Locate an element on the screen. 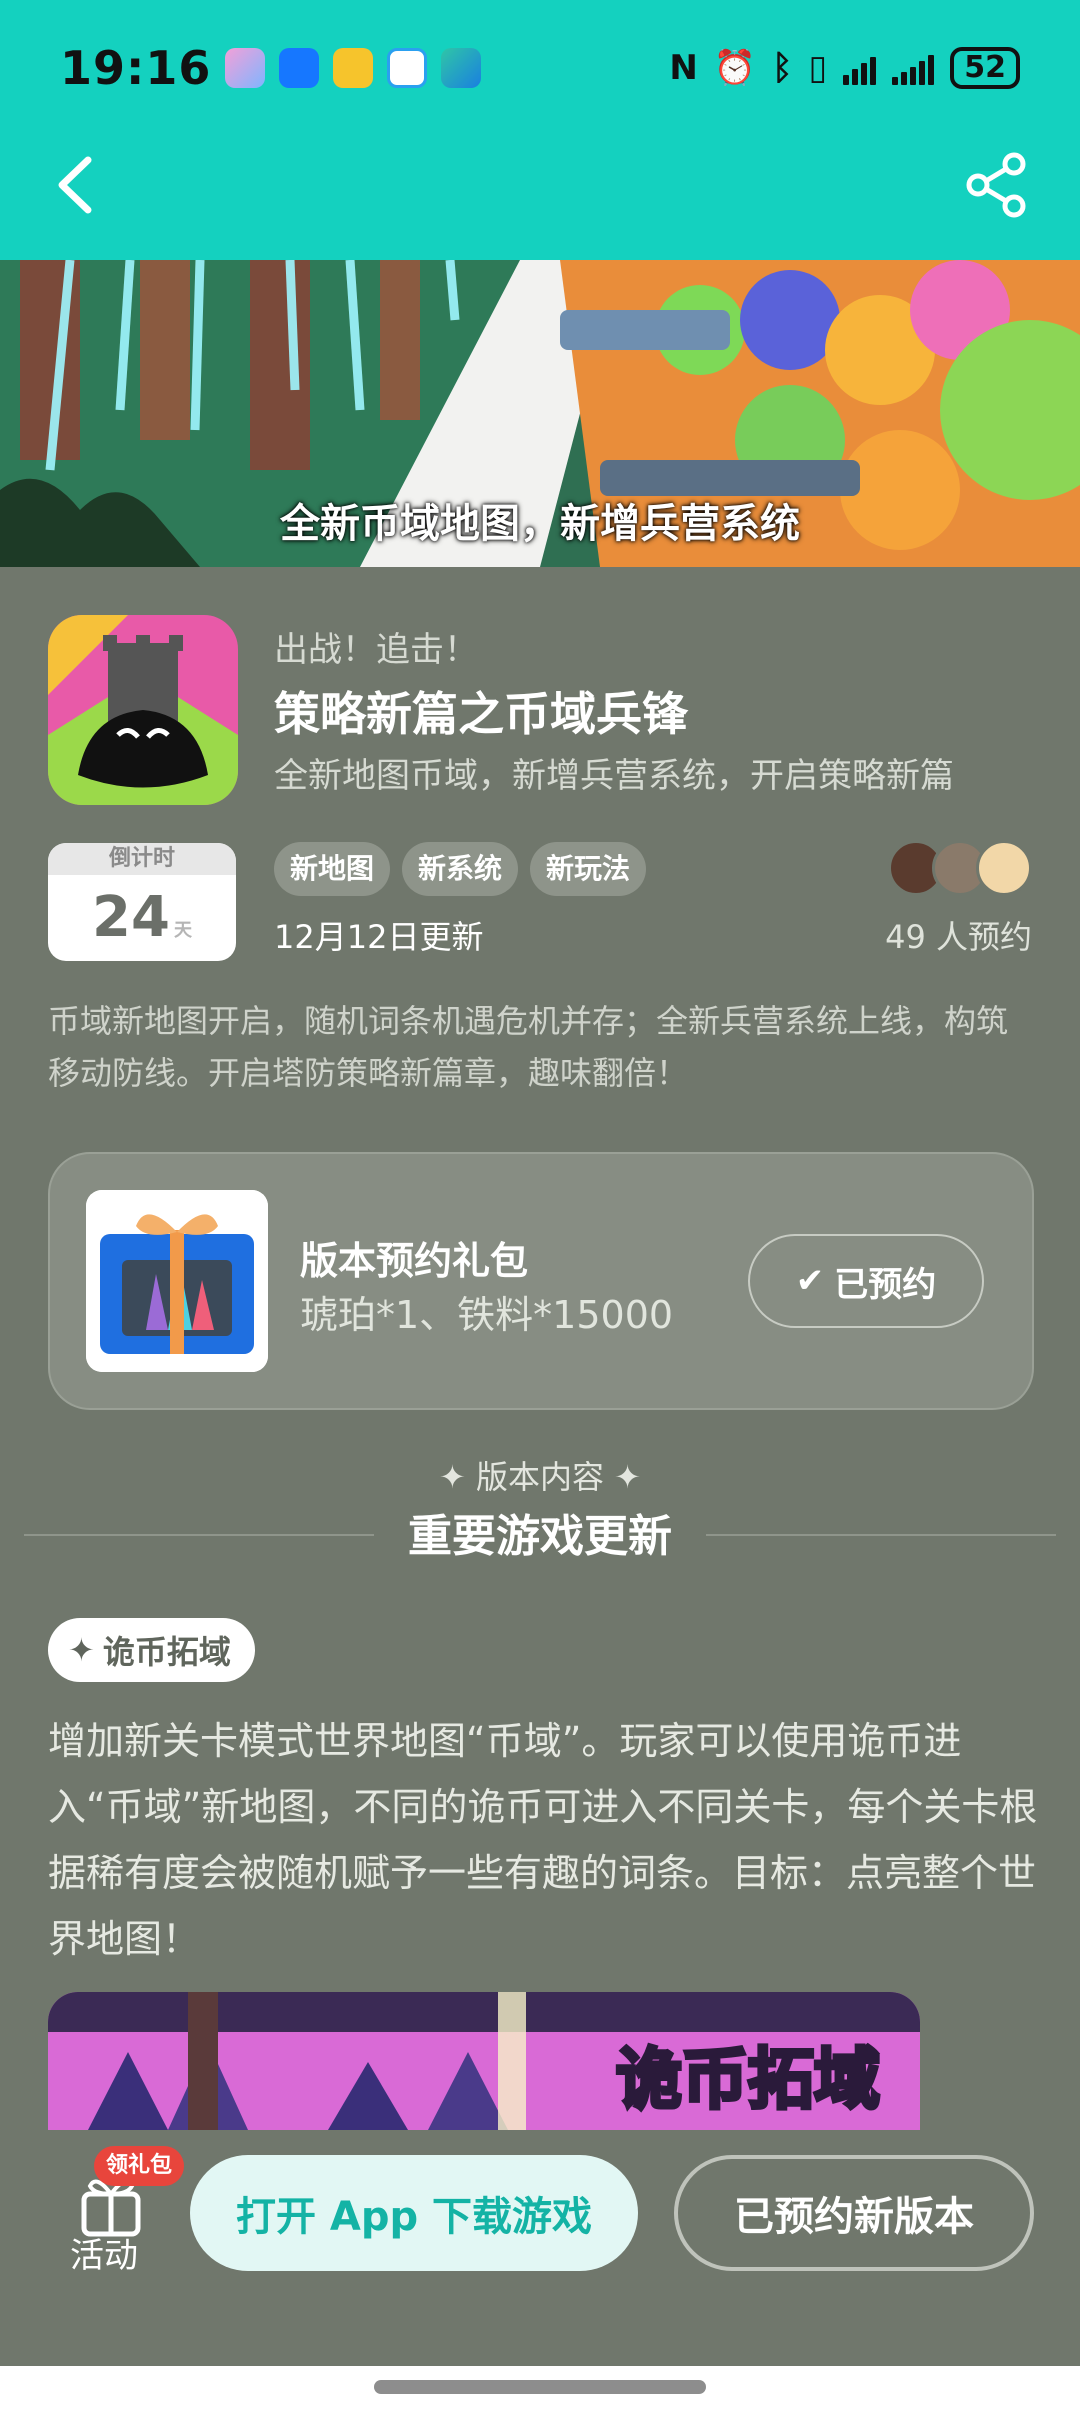 Image resolution: width=1080 pixels, height=2411 pixels. game-icon is located at coordinates (143, 710).